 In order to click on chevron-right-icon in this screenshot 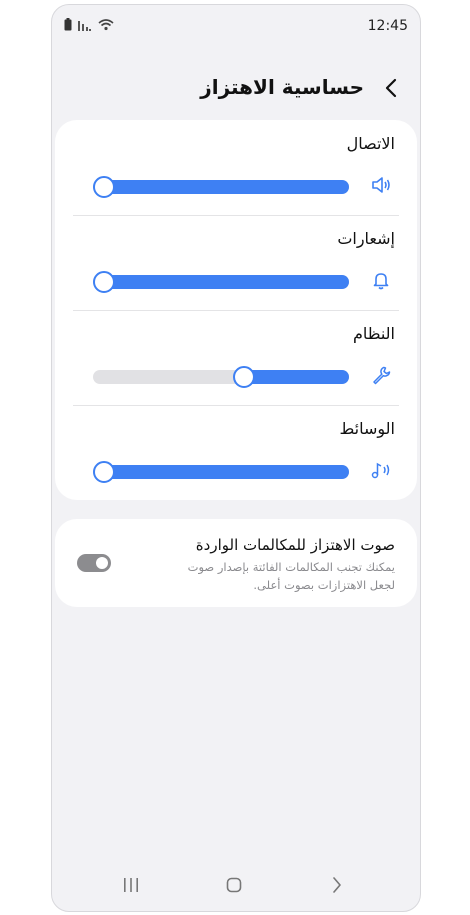, I will do `click(337, 885)`.